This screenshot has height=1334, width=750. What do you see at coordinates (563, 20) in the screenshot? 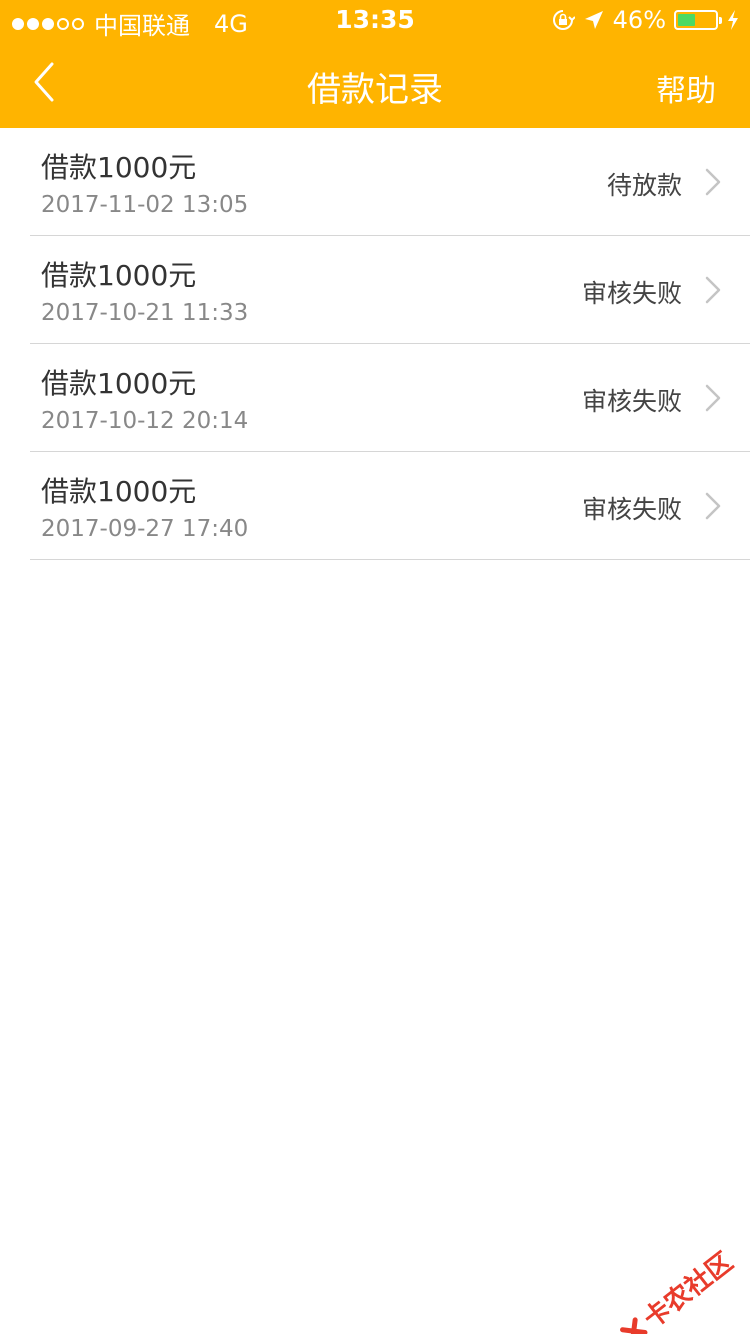
I see `lock-rotation-icon` at bounding box center [563, 20].